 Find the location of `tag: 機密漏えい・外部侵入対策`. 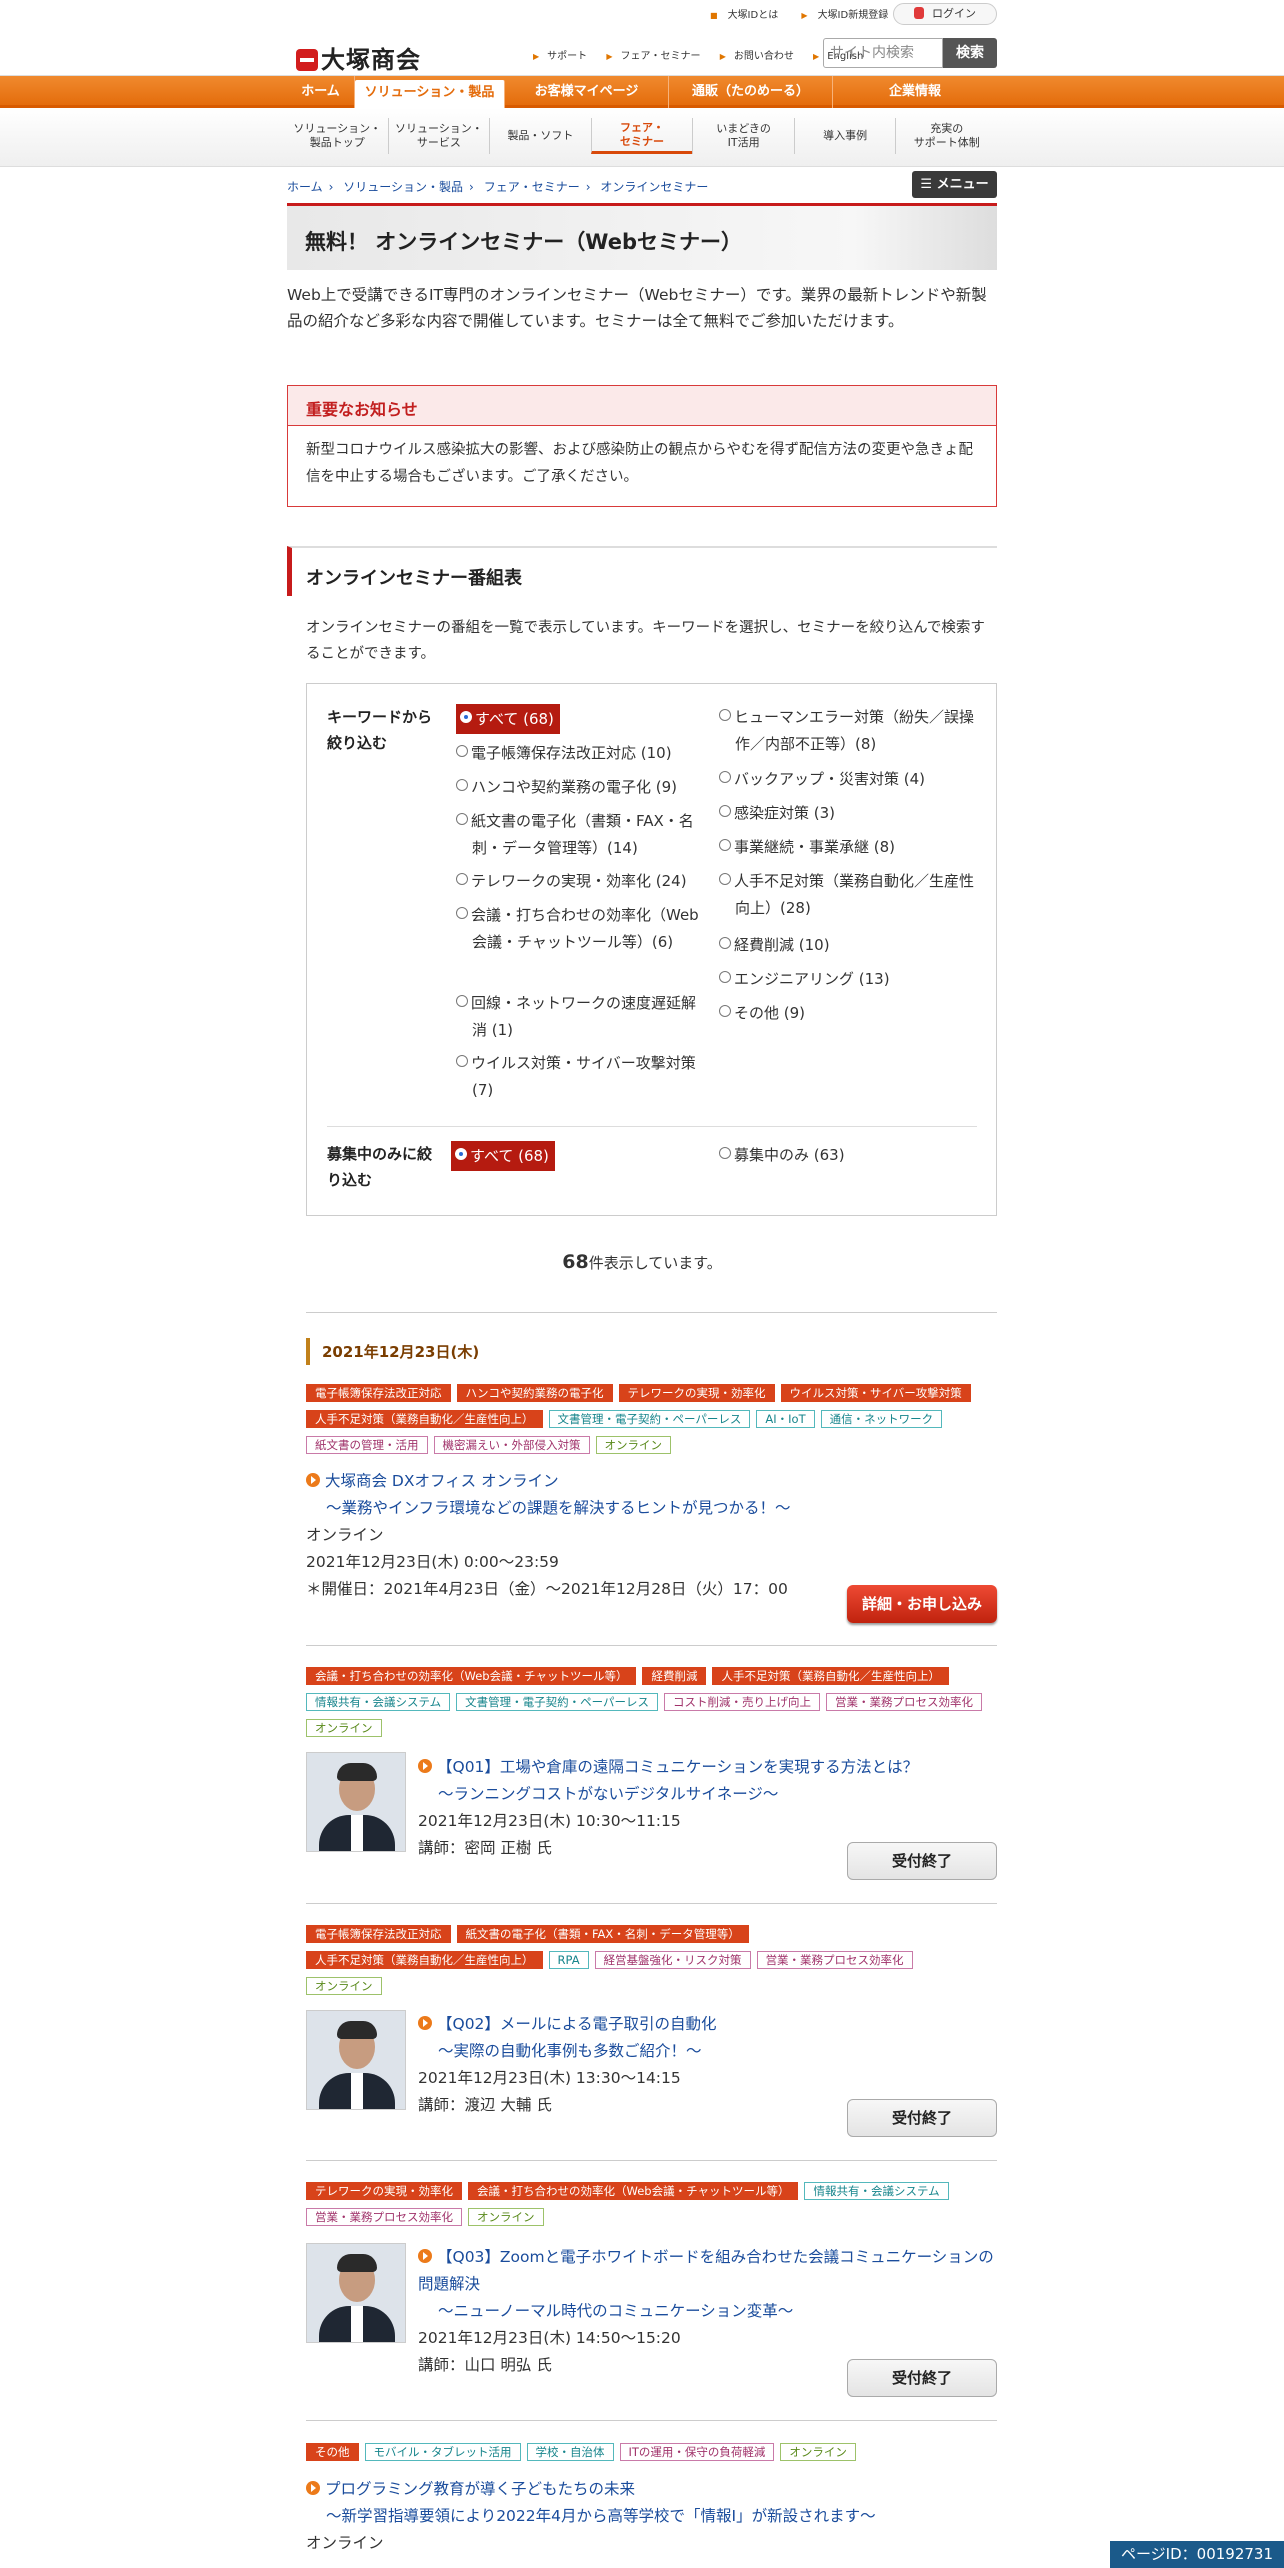

tag: 機密漏えい・外部侵入対策 is located at coordinates (511, 1445).